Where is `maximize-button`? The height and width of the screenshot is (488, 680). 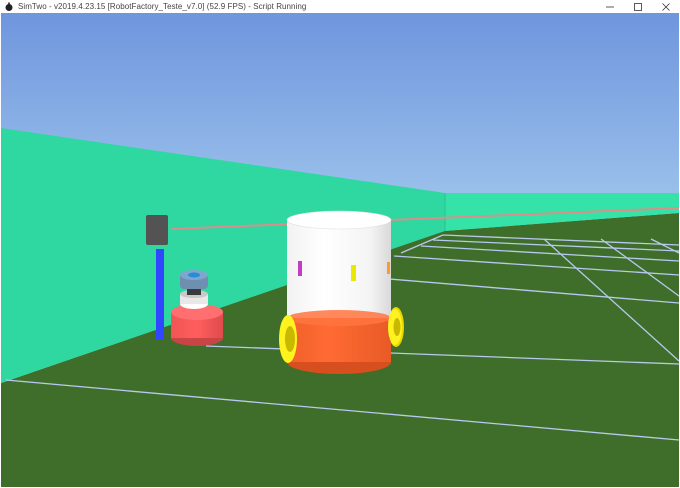 maximize-button is located at coordinates (638, 6).